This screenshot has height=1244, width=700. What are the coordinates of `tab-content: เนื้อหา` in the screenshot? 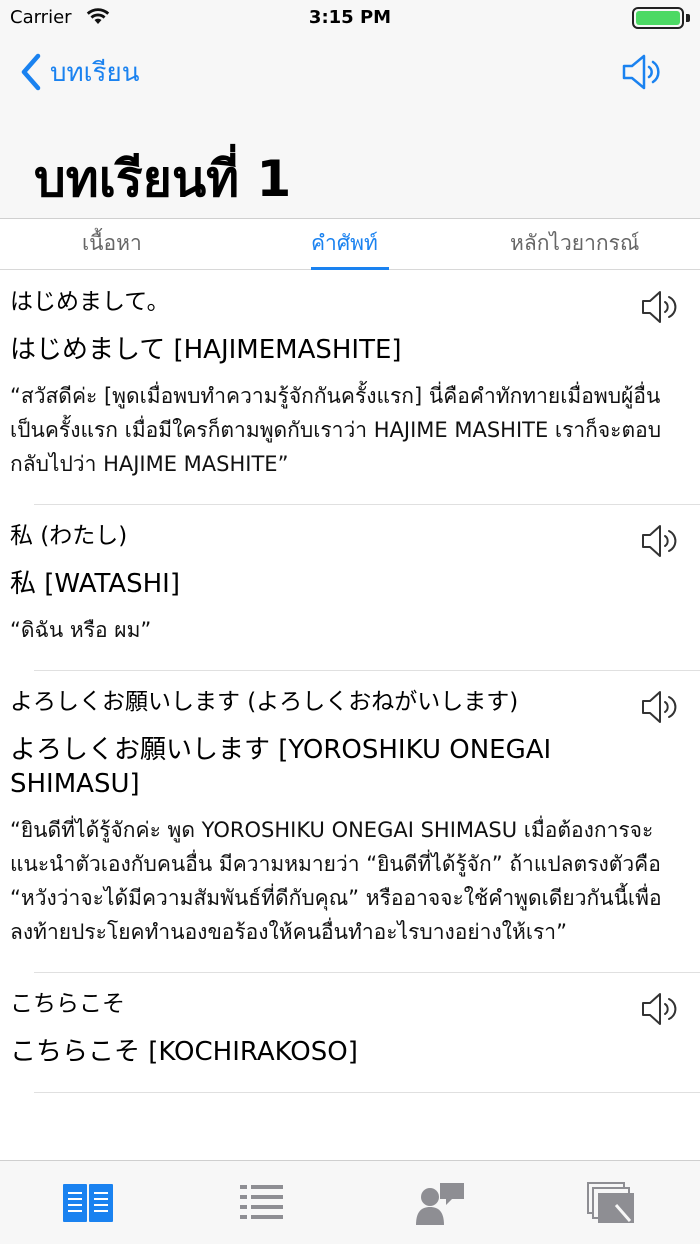 It's located at (112, 243).